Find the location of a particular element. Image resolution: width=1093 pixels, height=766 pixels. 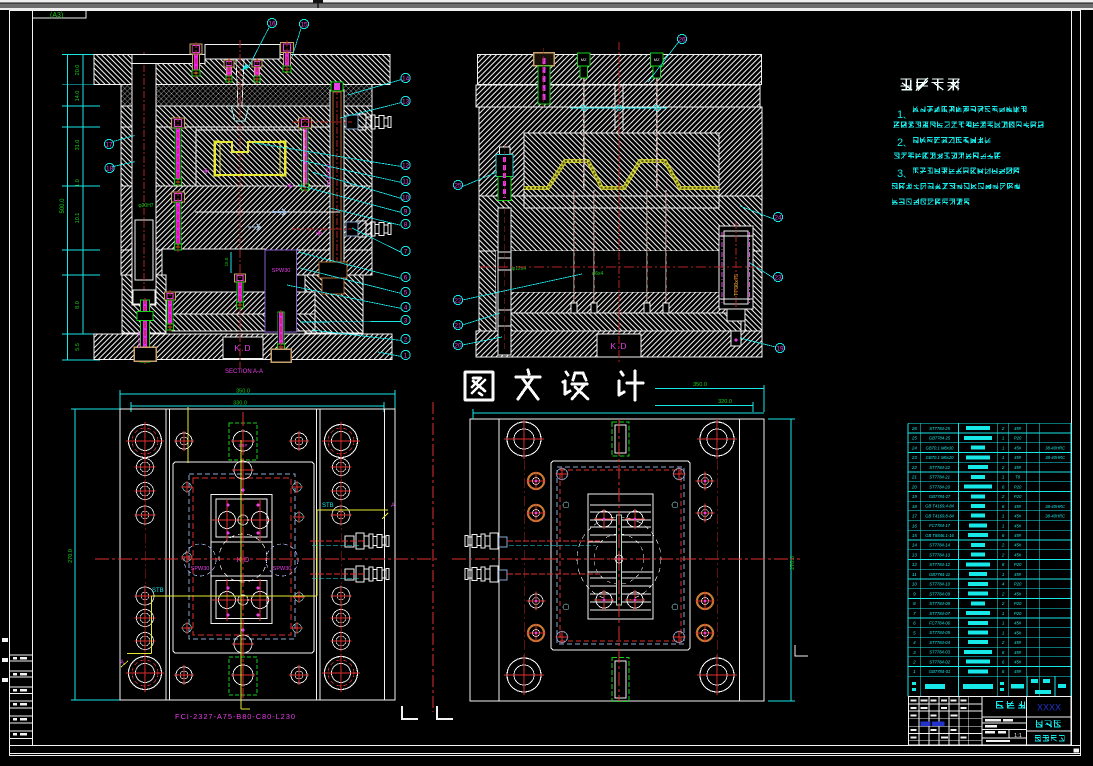

svg-text: K.D is located at coordinates (242, 348).